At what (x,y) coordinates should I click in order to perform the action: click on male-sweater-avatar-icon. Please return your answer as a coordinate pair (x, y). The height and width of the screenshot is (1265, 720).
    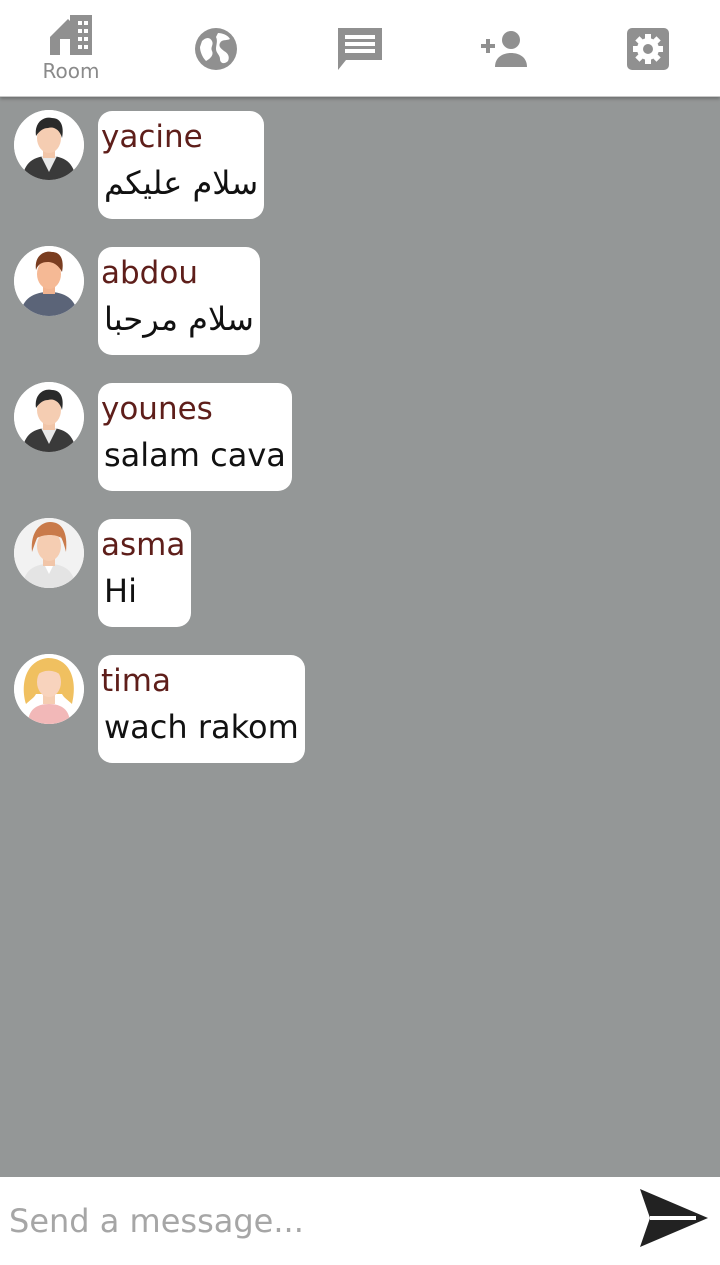
    Looking at the image, I should click on (49, 281).